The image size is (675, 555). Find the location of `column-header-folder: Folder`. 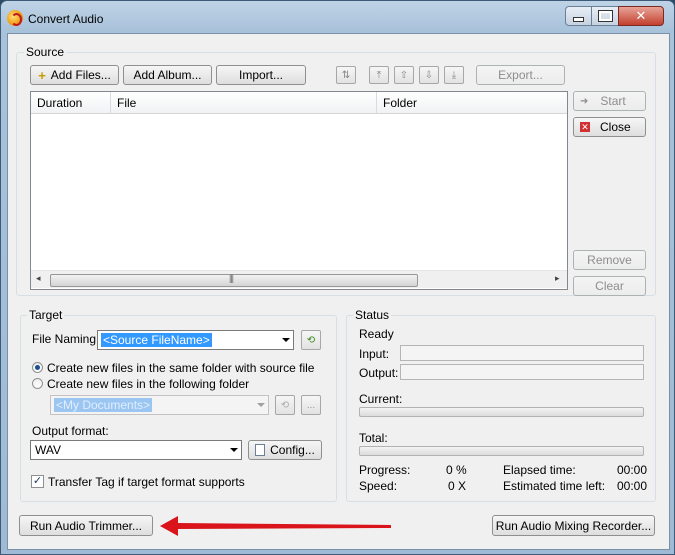

column-header-folder: Folder is located at coordinates (472, 103).